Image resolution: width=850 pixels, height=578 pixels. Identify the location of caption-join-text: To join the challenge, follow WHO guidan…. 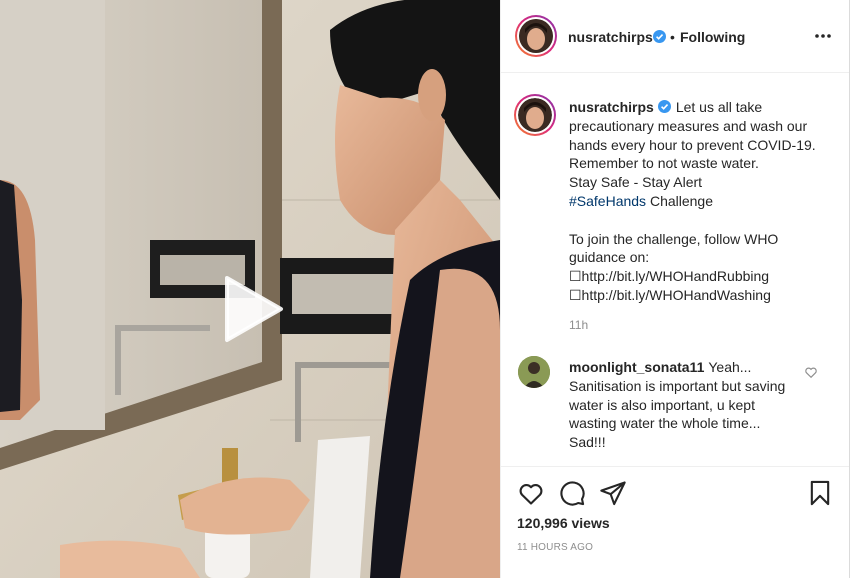
(674, 248).